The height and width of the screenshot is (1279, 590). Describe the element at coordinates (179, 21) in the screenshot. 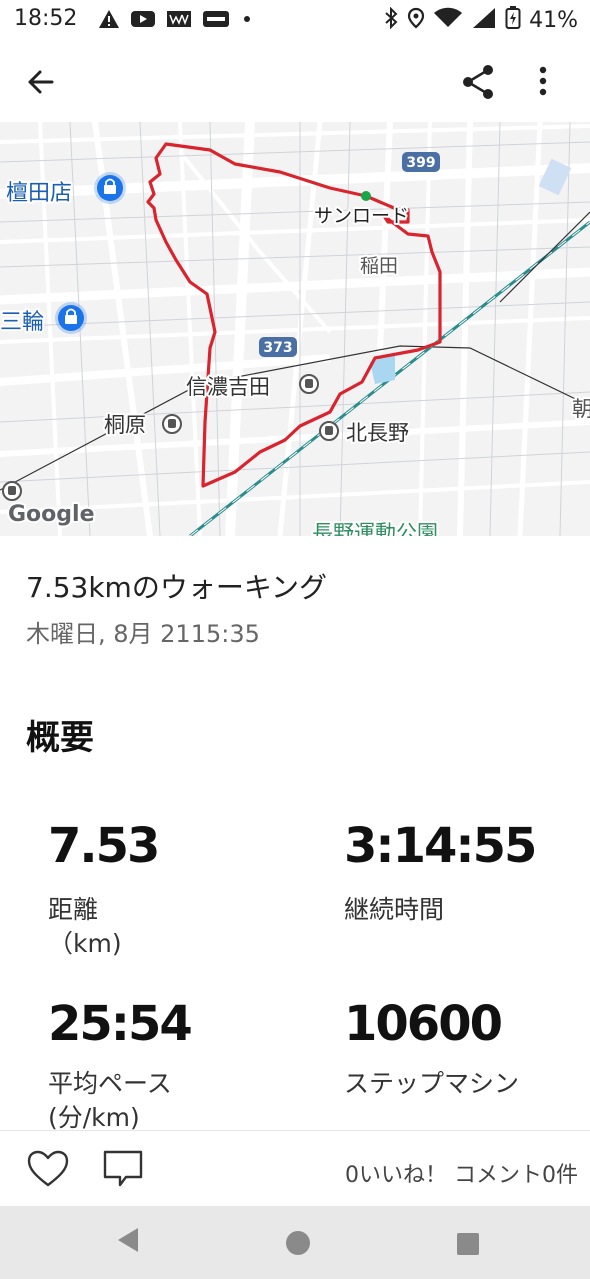

I see `www-icon` at that location.